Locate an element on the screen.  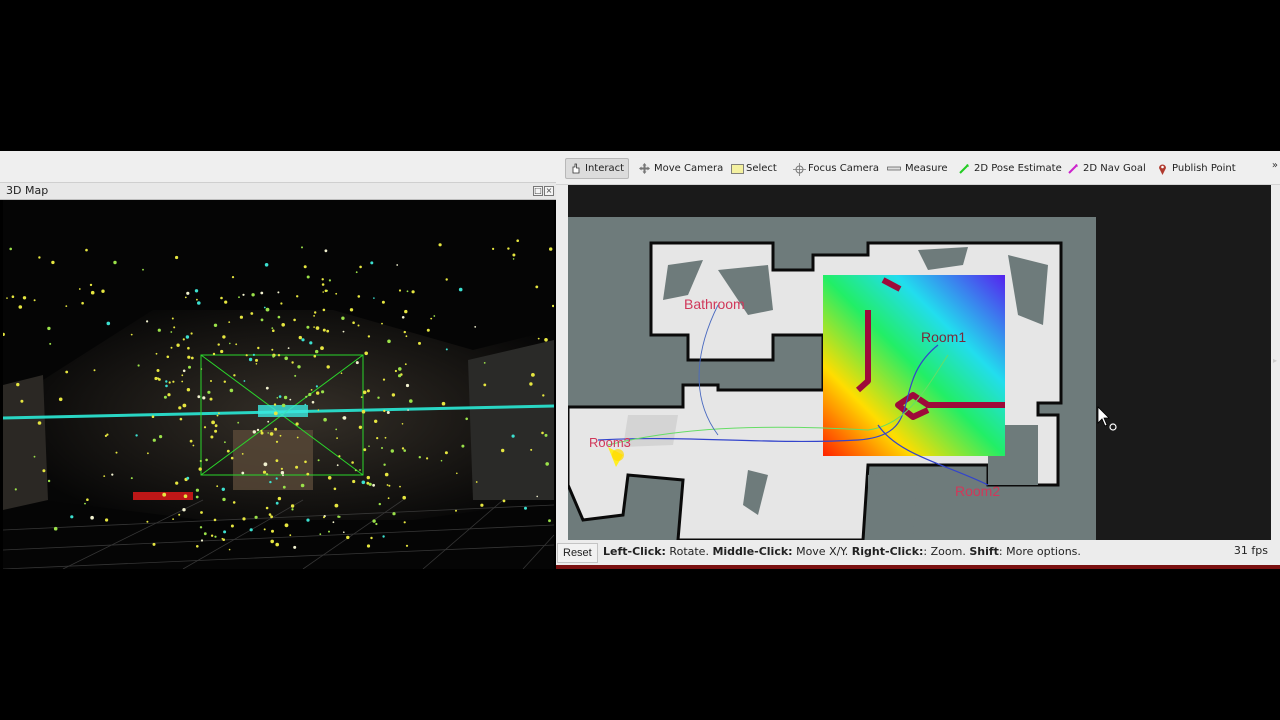
tool-select: Select is located at coordinates (754, 168).